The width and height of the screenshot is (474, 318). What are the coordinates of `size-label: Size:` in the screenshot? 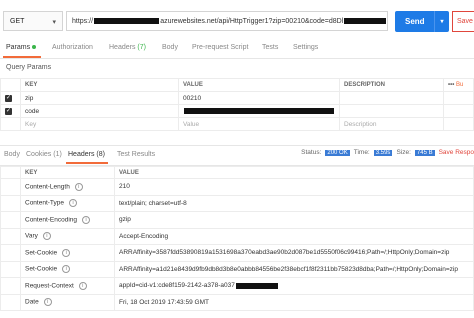 It's located at (403, 152).